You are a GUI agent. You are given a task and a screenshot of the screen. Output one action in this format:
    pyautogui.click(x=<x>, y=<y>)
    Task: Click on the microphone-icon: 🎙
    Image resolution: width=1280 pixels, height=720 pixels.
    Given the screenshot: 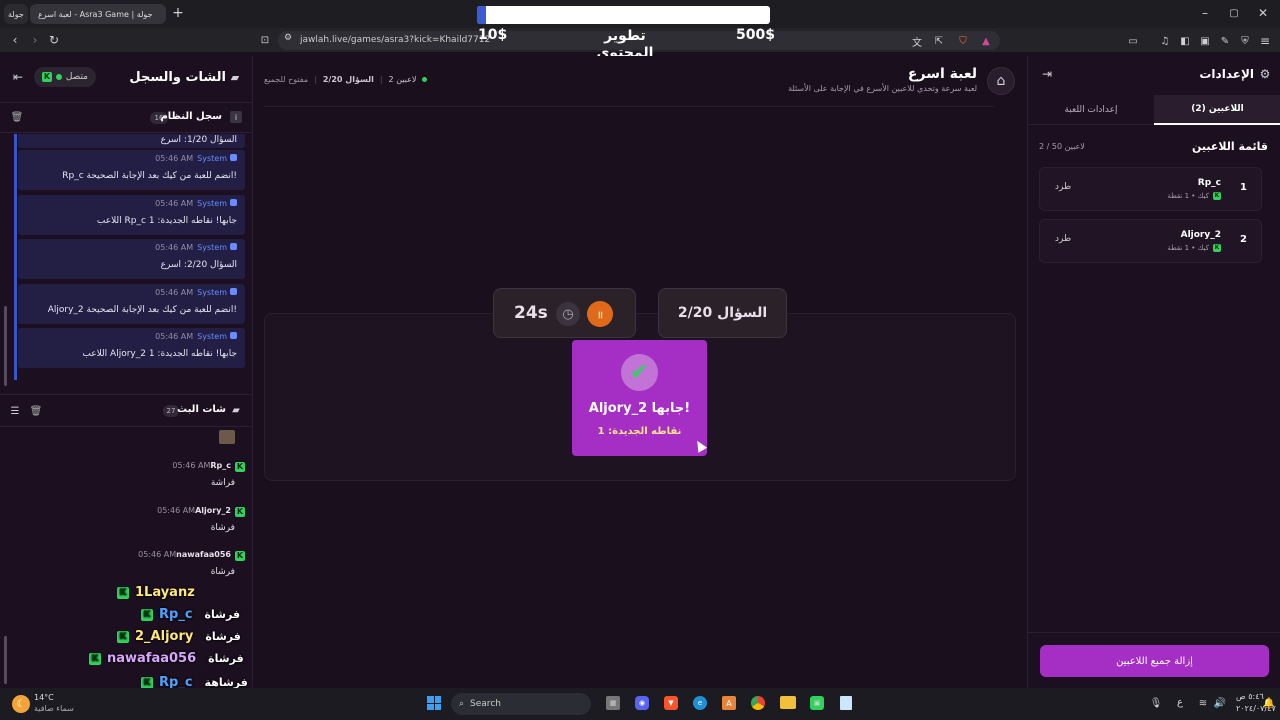 What is the action you would take?
    pyautogui.click(x=1156, y=703)
    